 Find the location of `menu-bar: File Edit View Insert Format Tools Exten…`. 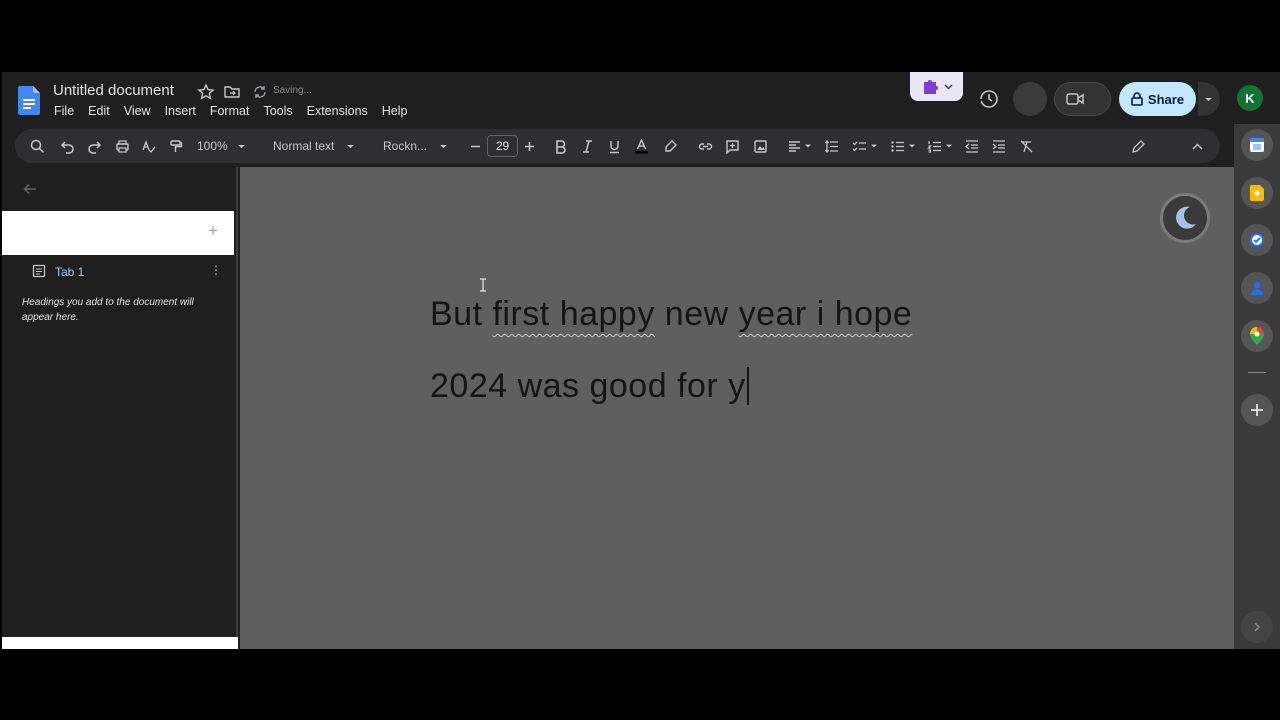

menu-bar: File Edit View Insert Format Tools Exten… is located at coordinates (238, 111).